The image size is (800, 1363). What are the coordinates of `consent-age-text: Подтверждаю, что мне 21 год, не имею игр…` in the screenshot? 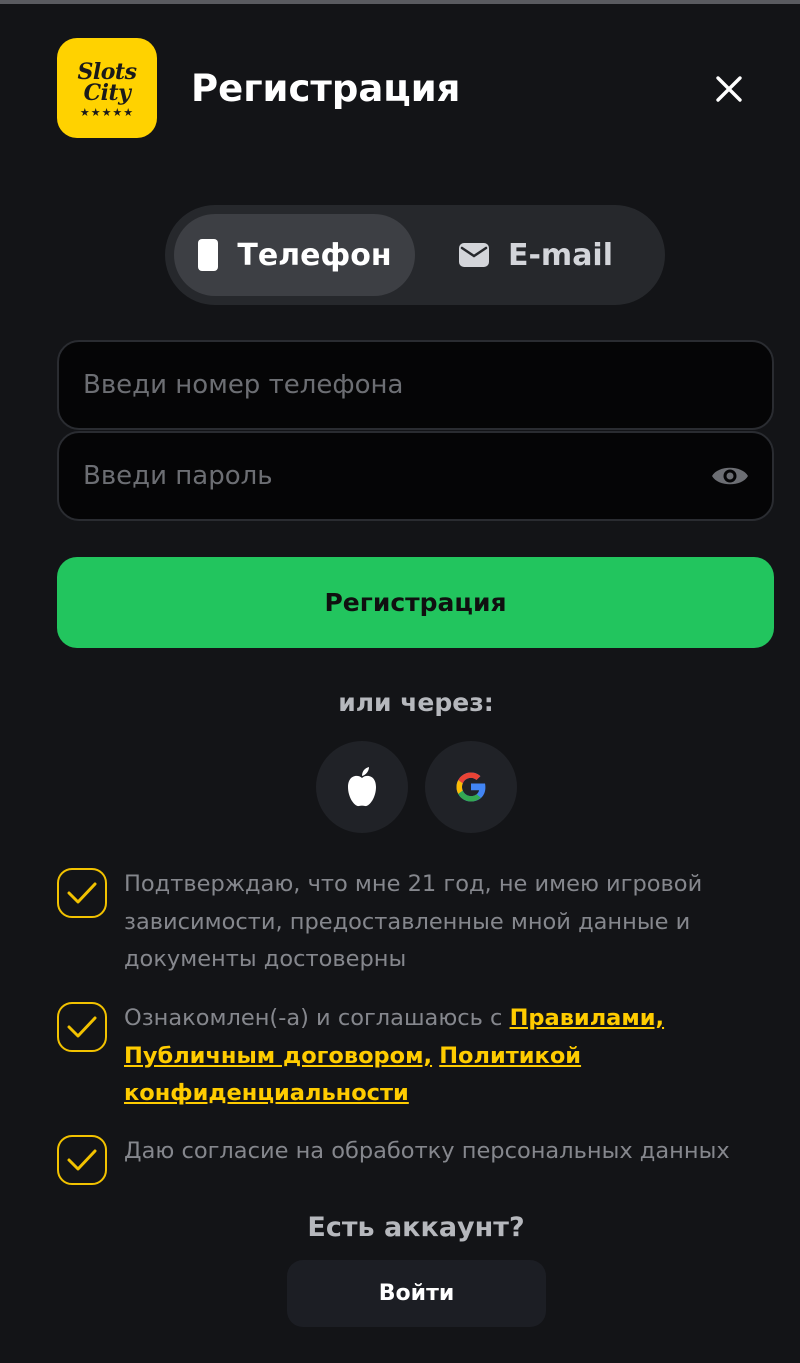 It's located at (413, 921).